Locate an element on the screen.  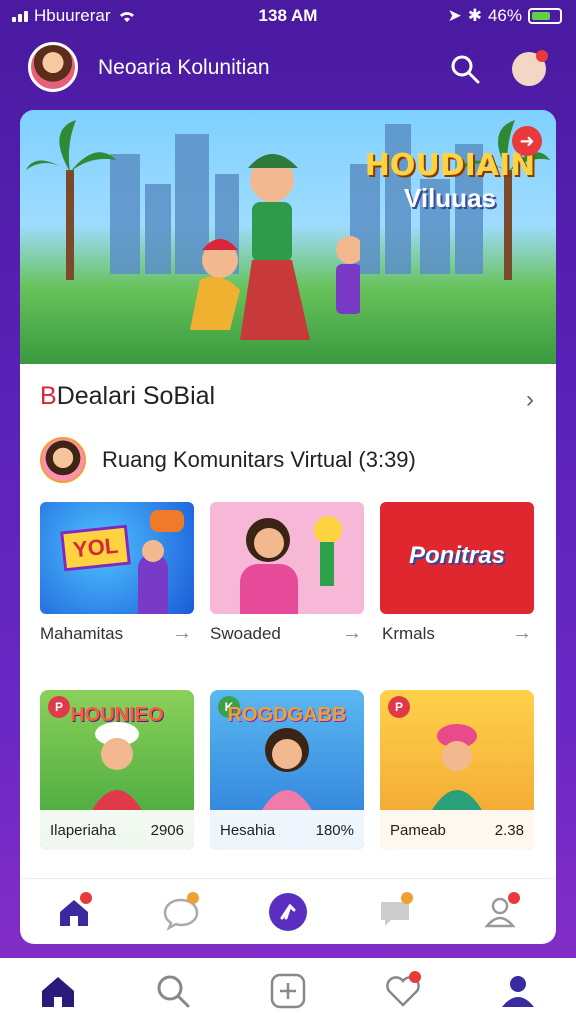
tile-krmals: Ponitras is located at coordinates (457, 558).